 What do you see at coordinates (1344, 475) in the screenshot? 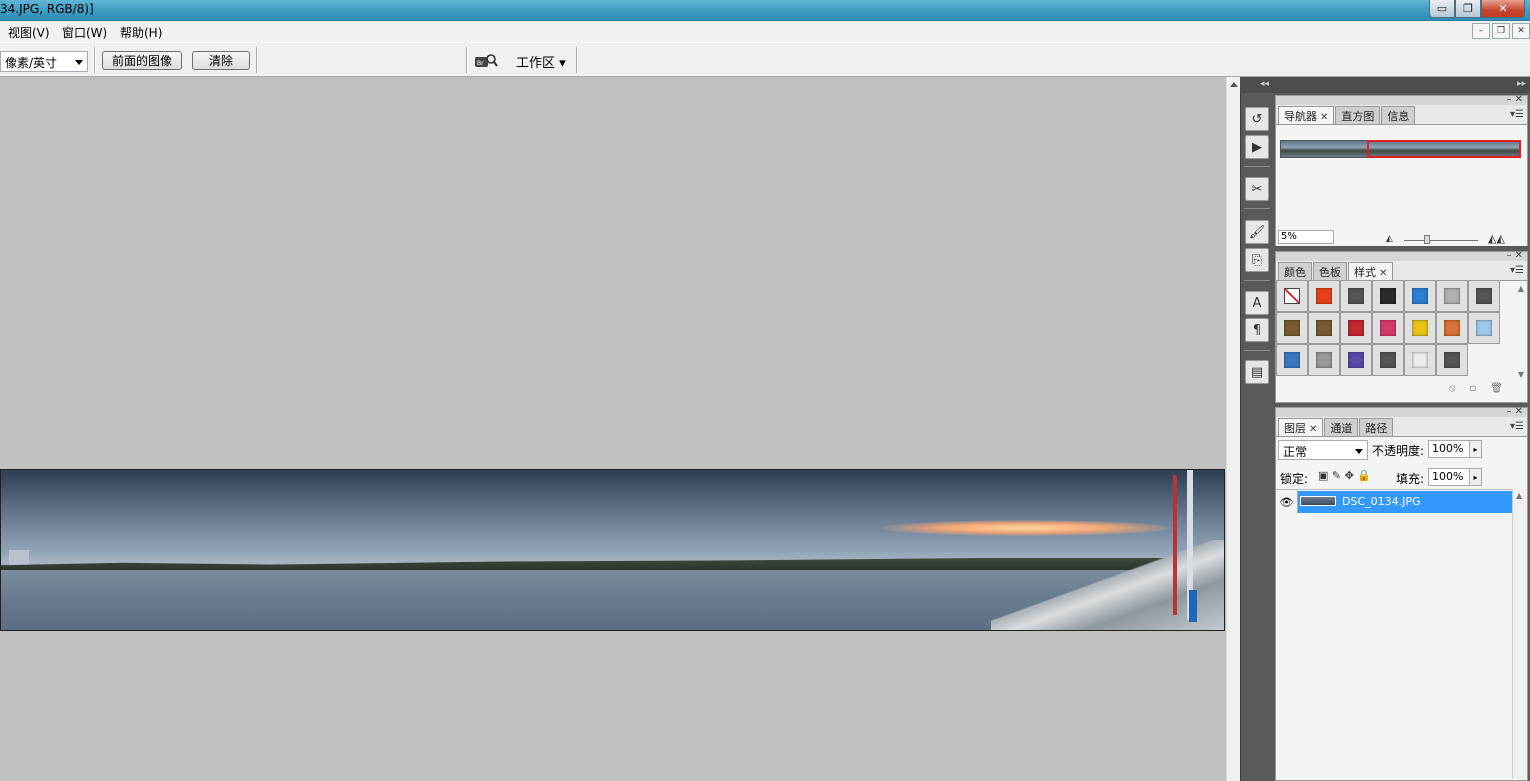
I see `lock-icons: ▣ ✎ ✥ 🔒` at bounding box center [1344, 475].